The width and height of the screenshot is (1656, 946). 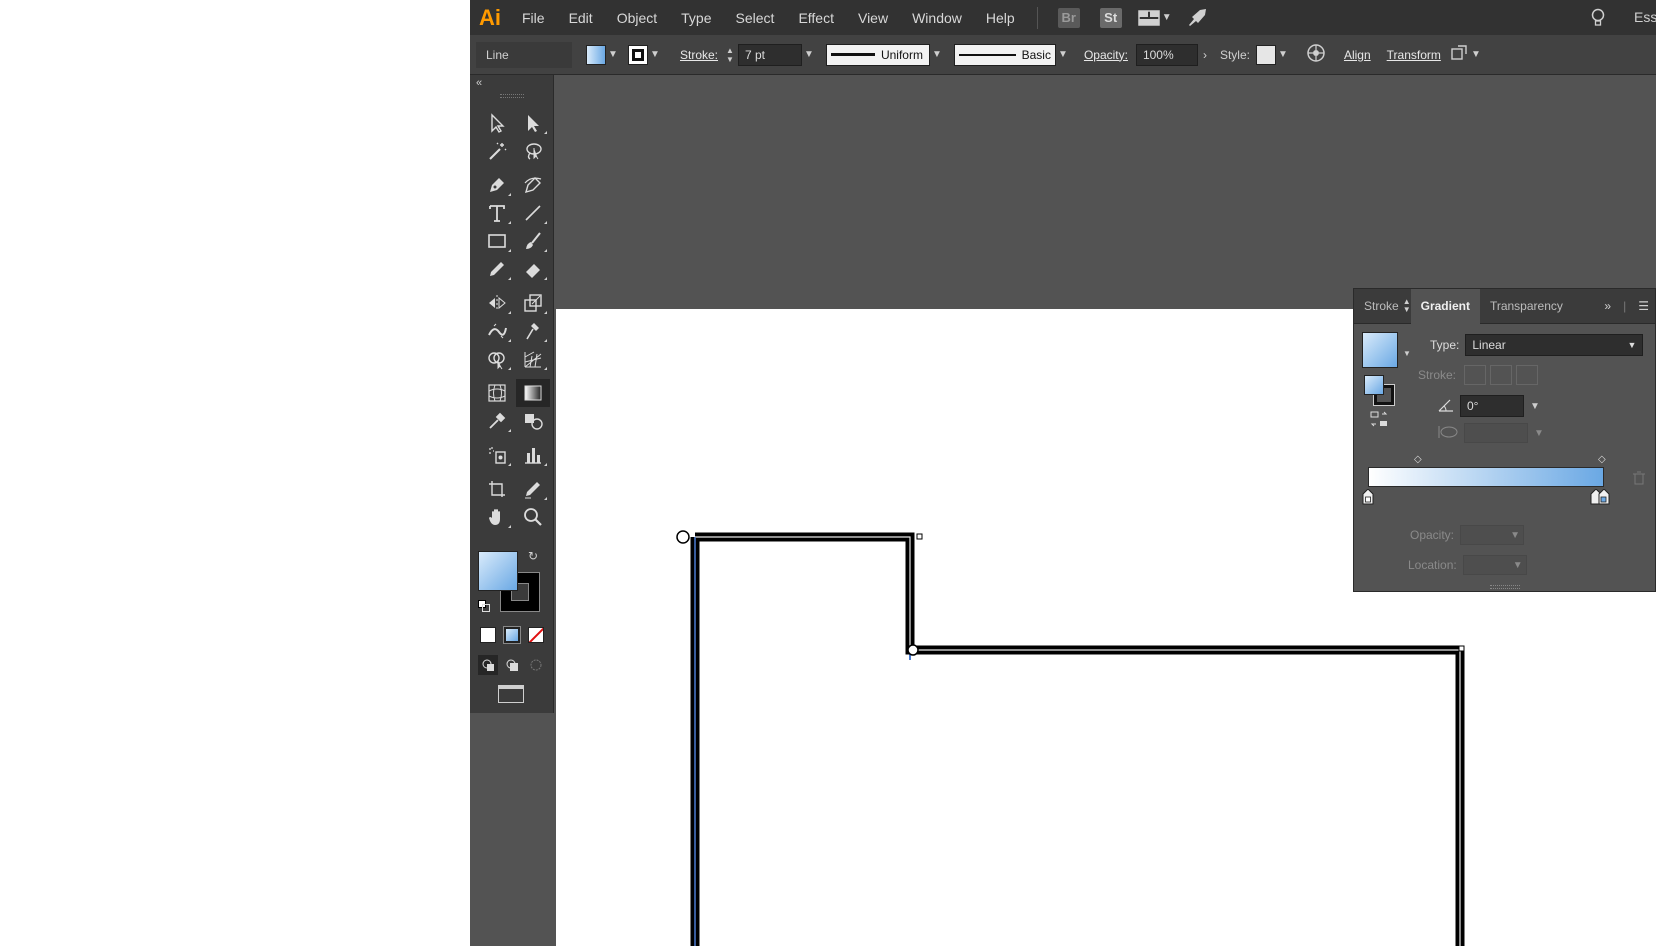 I want to click on style-label: Style:, so click(x=1234, y=54).